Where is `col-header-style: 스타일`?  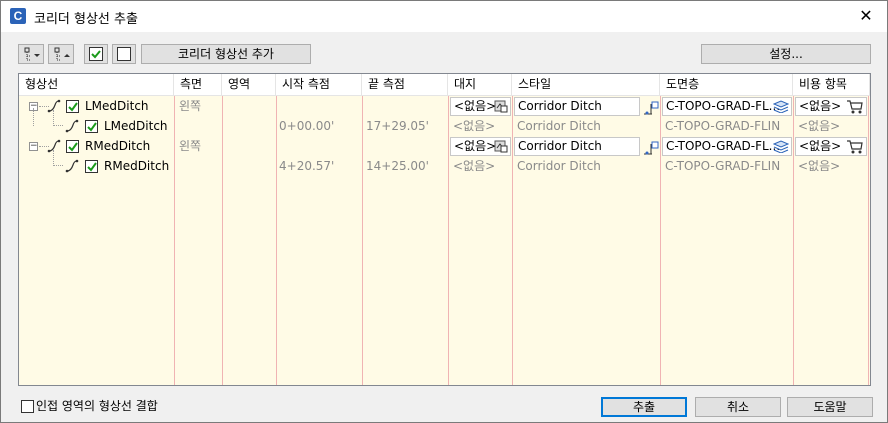
col-header-style: 스타일 is located at coordinates (586, 85).